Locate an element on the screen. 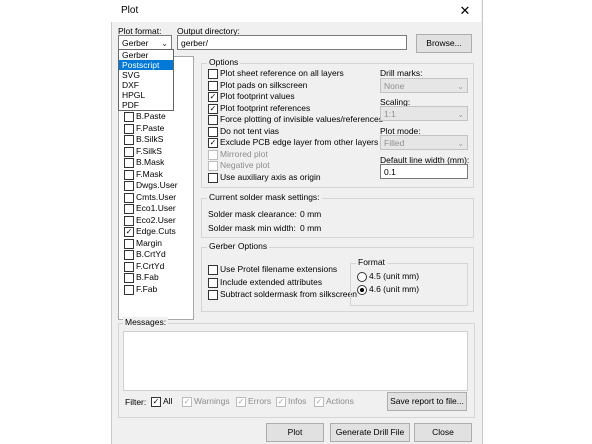 The height and width of the screenshot is (444, 592). drill-marks-select: None ⌄ is located at coordinates (424, 85).